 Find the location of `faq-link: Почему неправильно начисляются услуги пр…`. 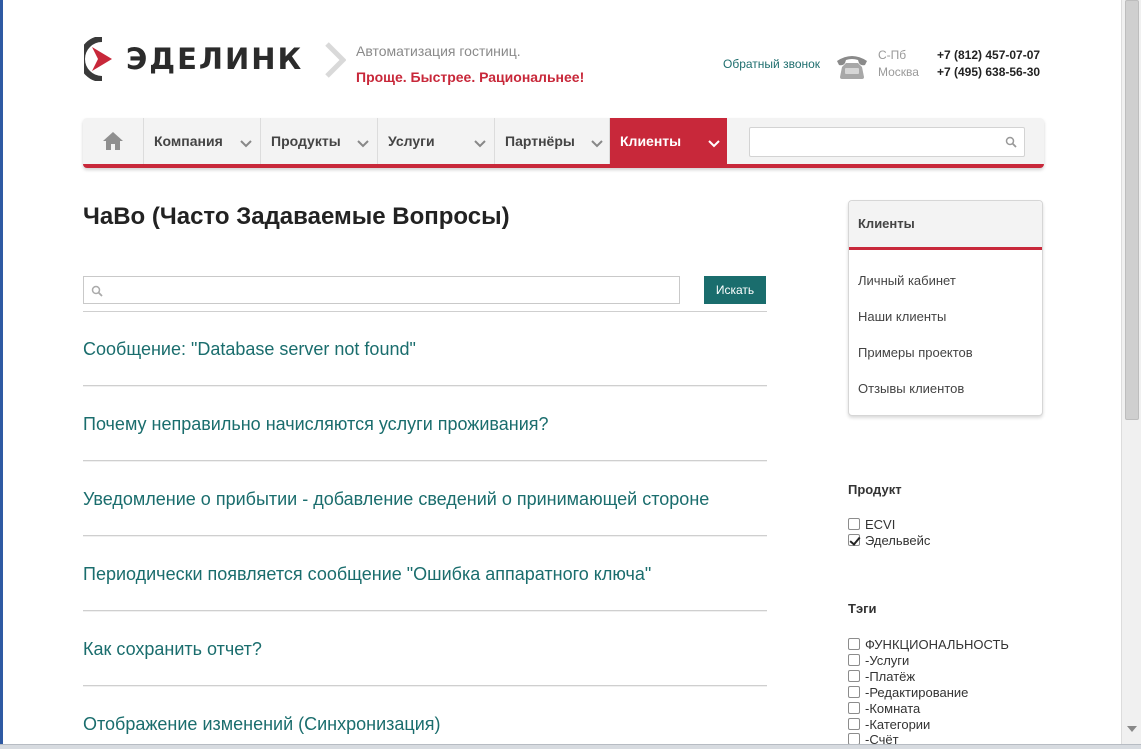

faq-link: Почему неправильно начисляются услуги пр… is located at coordinates (316, 424).